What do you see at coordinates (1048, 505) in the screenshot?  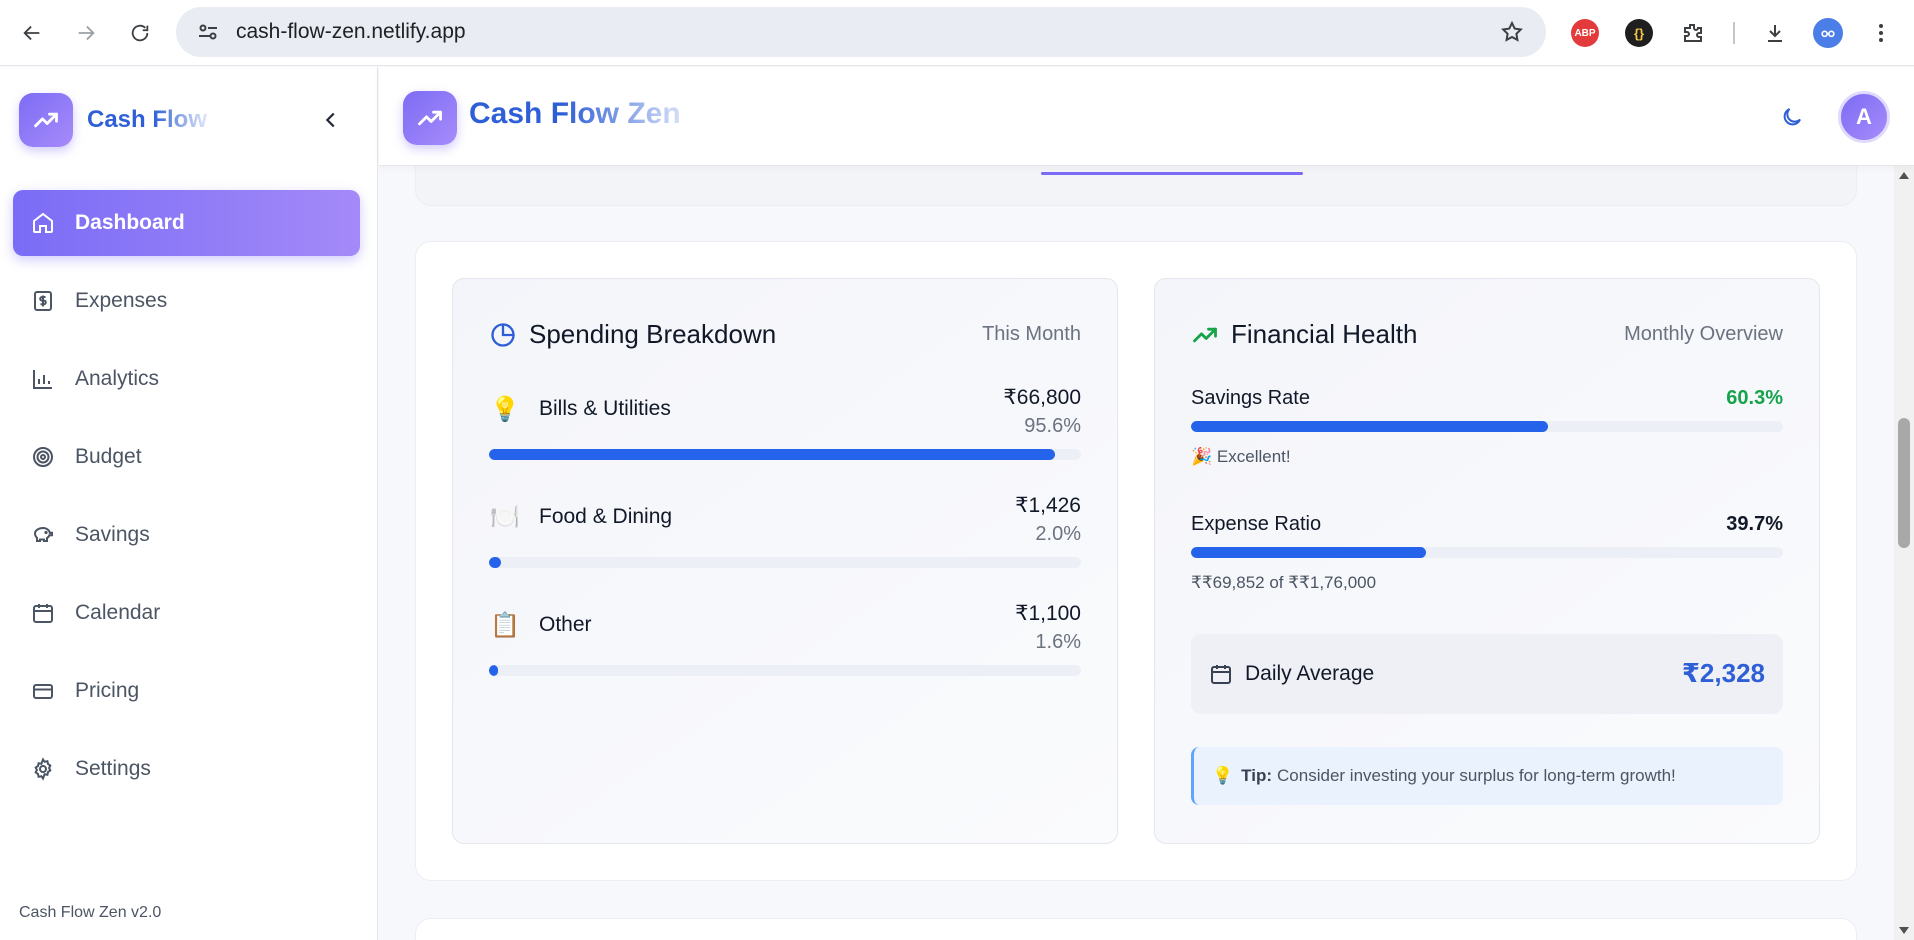 I see `category-amount: ₹1,426` at bounding box center [1048, 505].